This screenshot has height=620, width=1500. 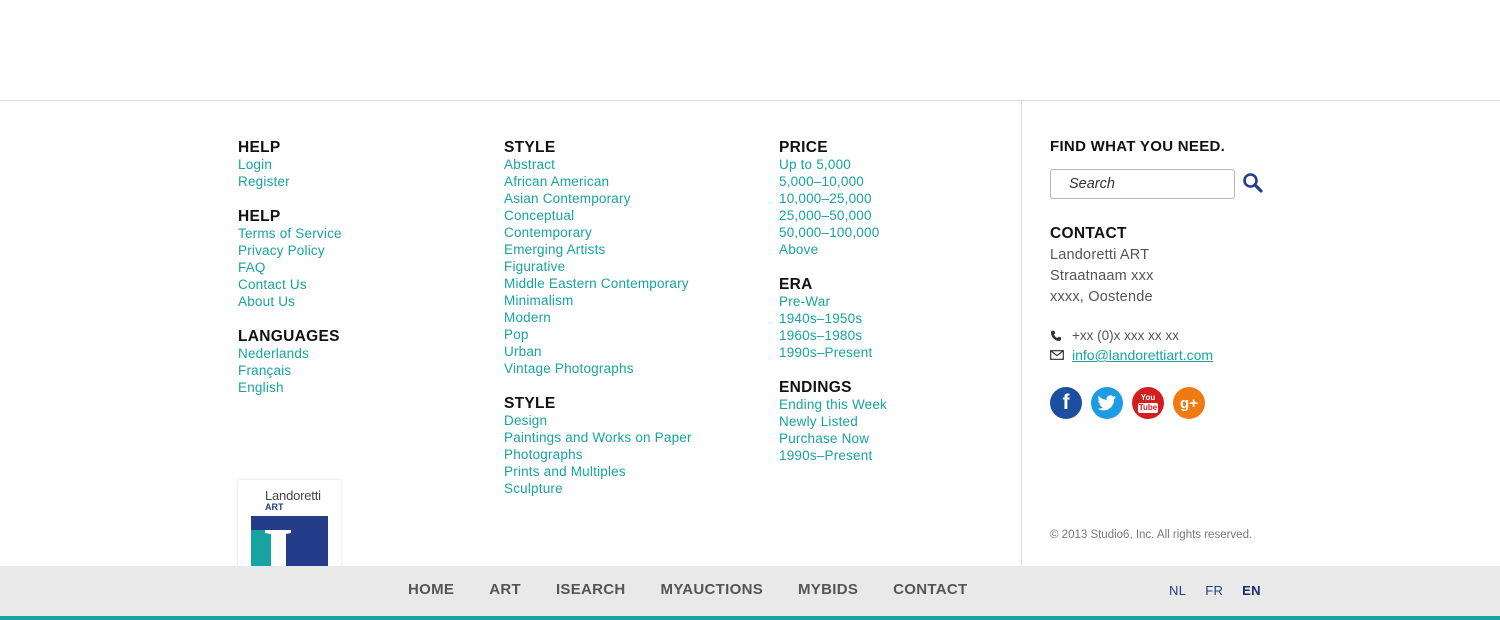 I want to click on link-ending: Purchase Now, so click(x=894, y=438).